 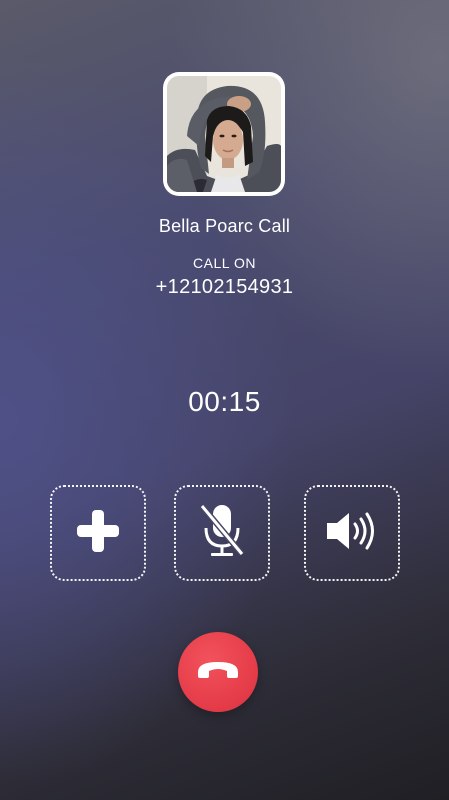 I want to click on contact-avatar-frame, so click(x=224, y=134).